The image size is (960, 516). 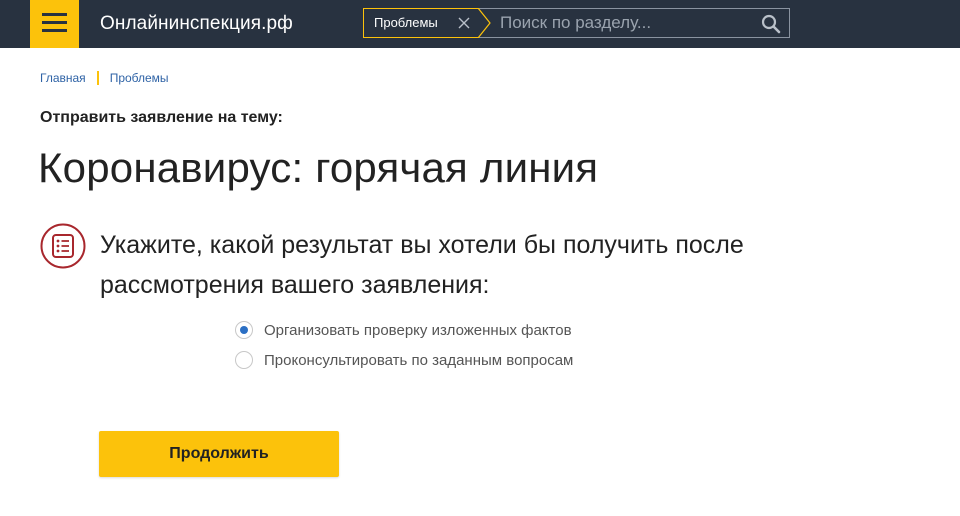 What do you see at coordinates (244, 330) in the screenshot?
I see `radio-inspection` at bounding box center [244, 330].